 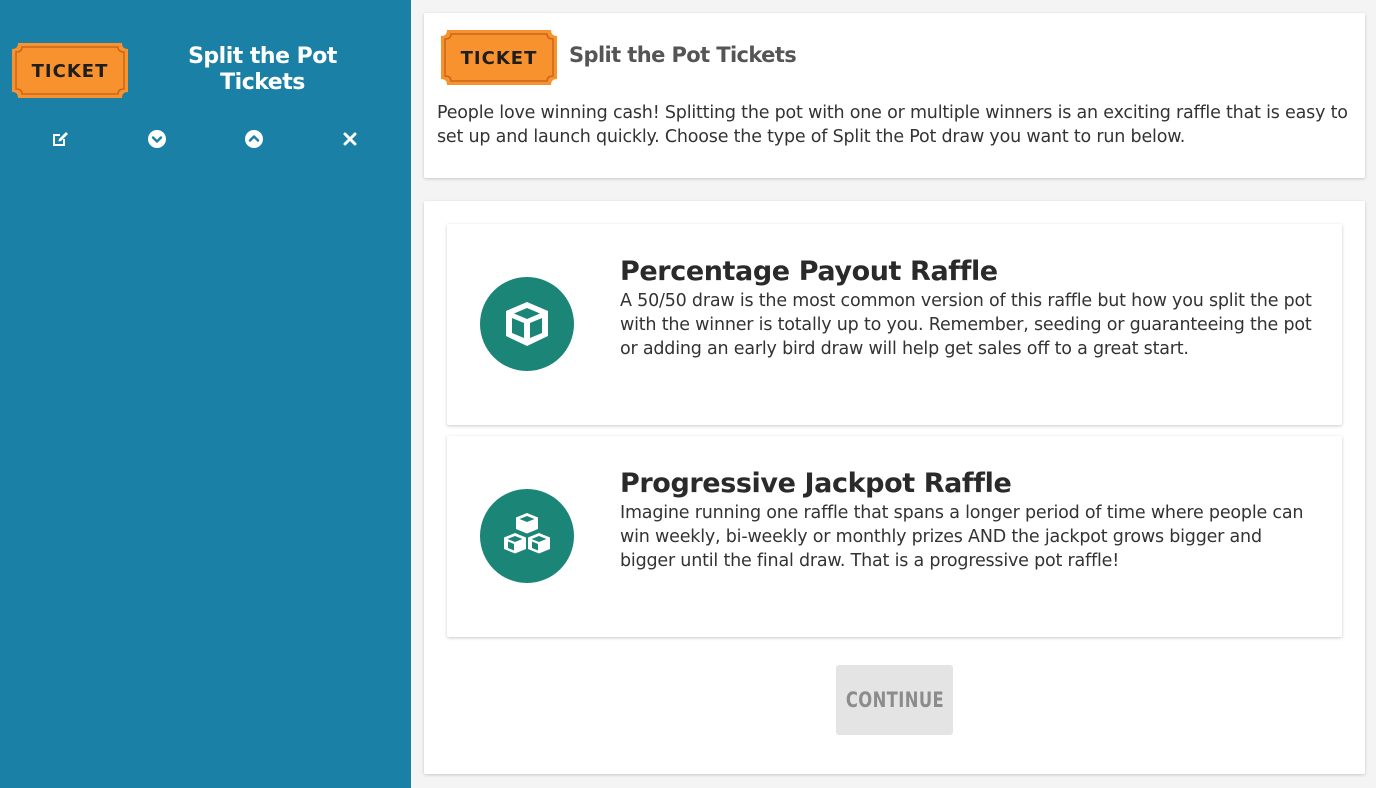 I want to click on chevron-circle-up-icon, so click(x=254, y=139).